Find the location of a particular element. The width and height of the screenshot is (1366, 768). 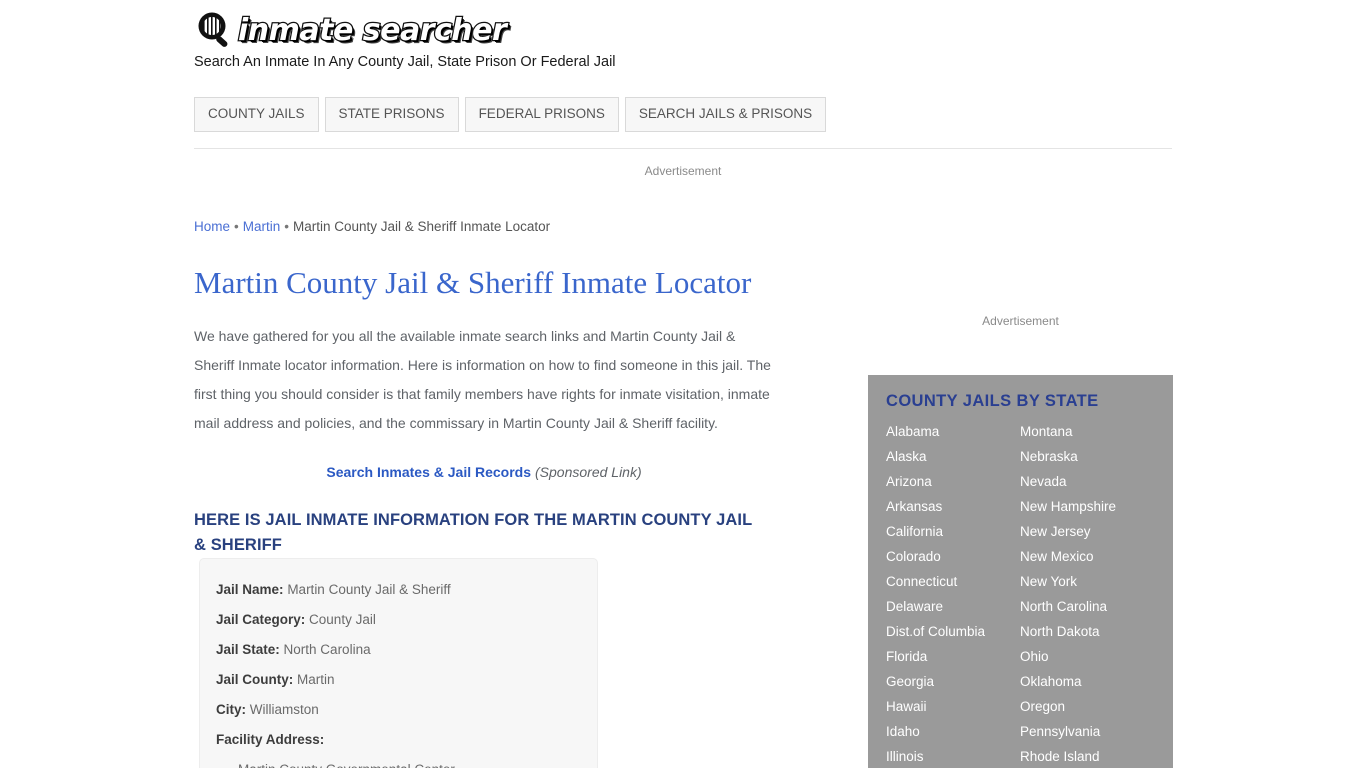

nav-item-federal-prisons: FEDERAL PRISONS is located at coordinates (541, 114).